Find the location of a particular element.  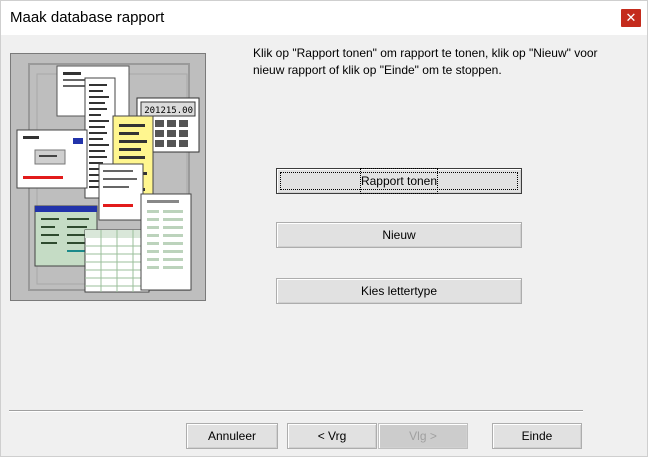

back-button: < Vrg is located at coordinates (332, 436).